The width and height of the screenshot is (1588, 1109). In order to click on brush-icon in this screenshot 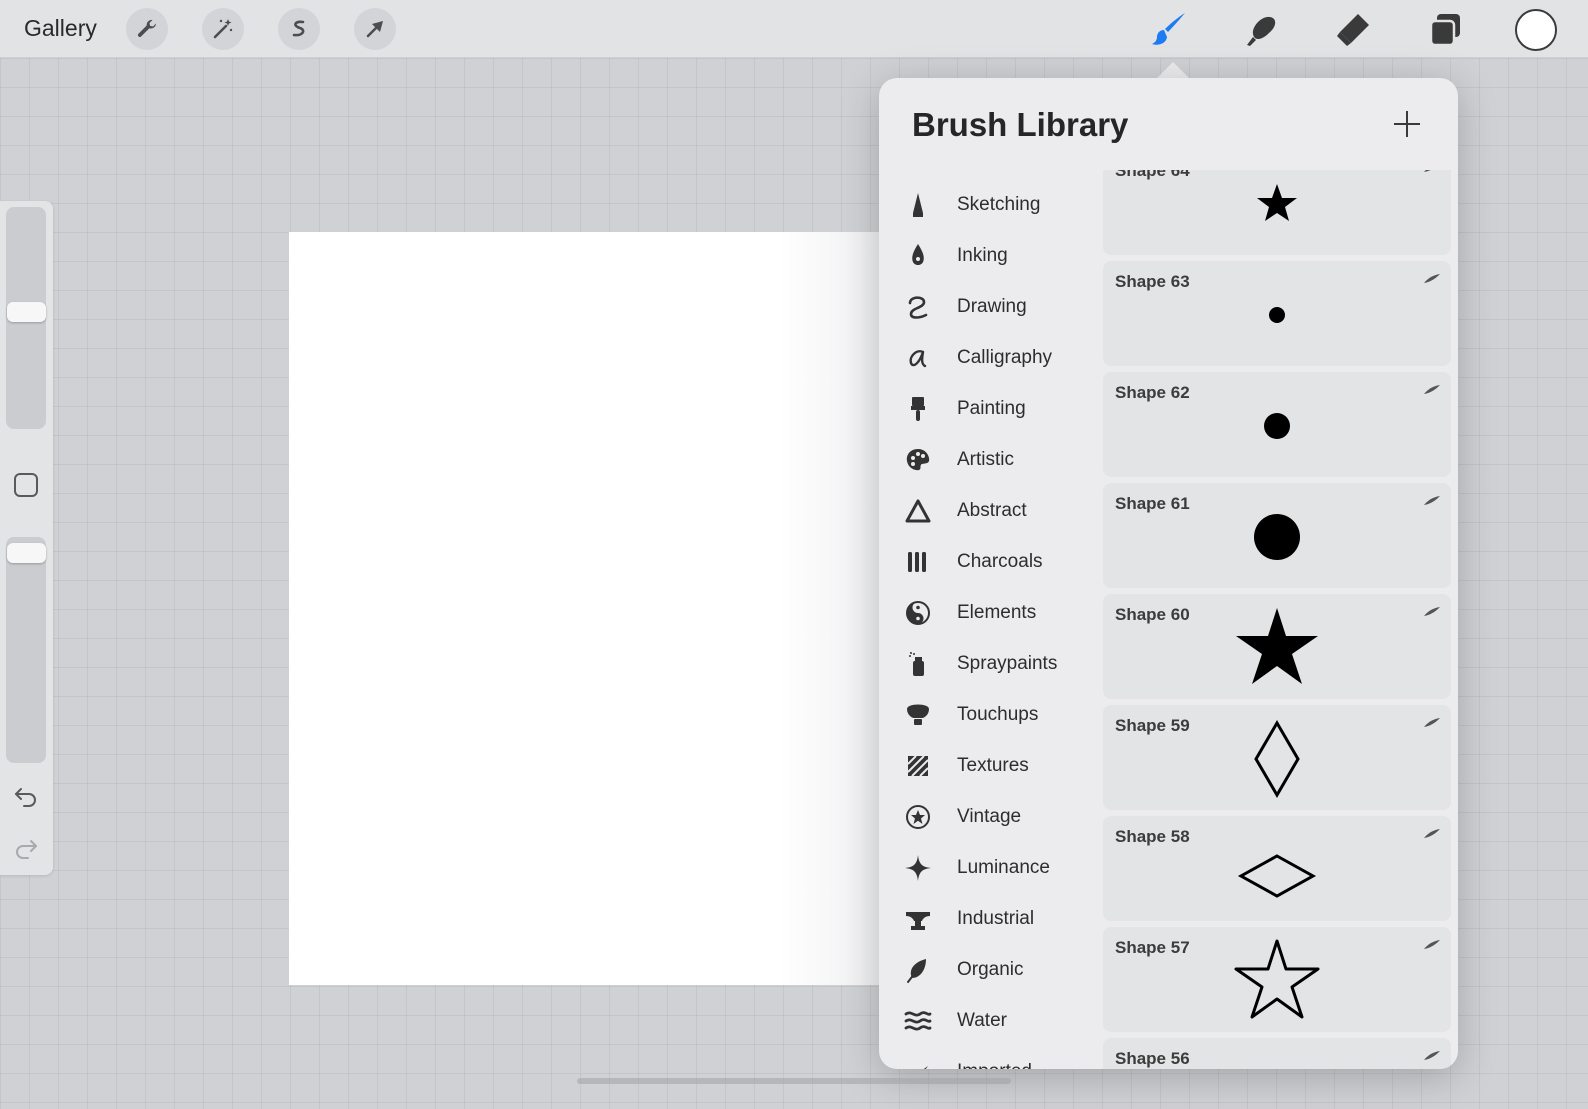, I will do `click(1168, 29)`.